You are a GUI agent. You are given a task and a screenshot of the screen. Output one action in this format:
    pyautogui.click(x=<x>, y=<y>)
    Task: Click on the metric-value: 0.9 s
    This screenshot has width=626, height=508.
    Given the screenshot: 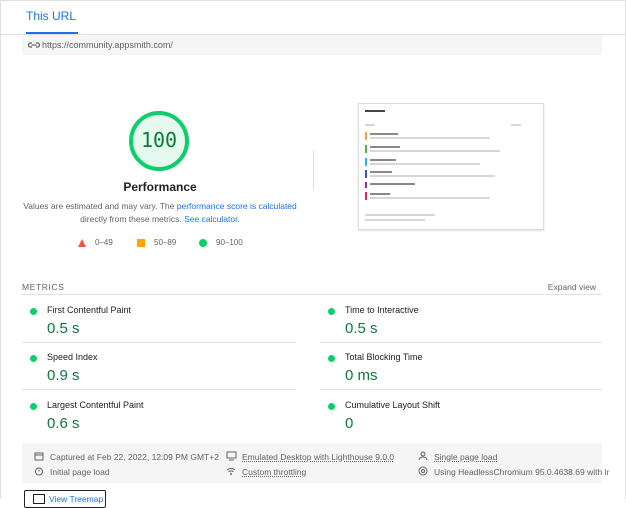 What is the action you would take?
    pyautogui.click(x=63, y=375)
    